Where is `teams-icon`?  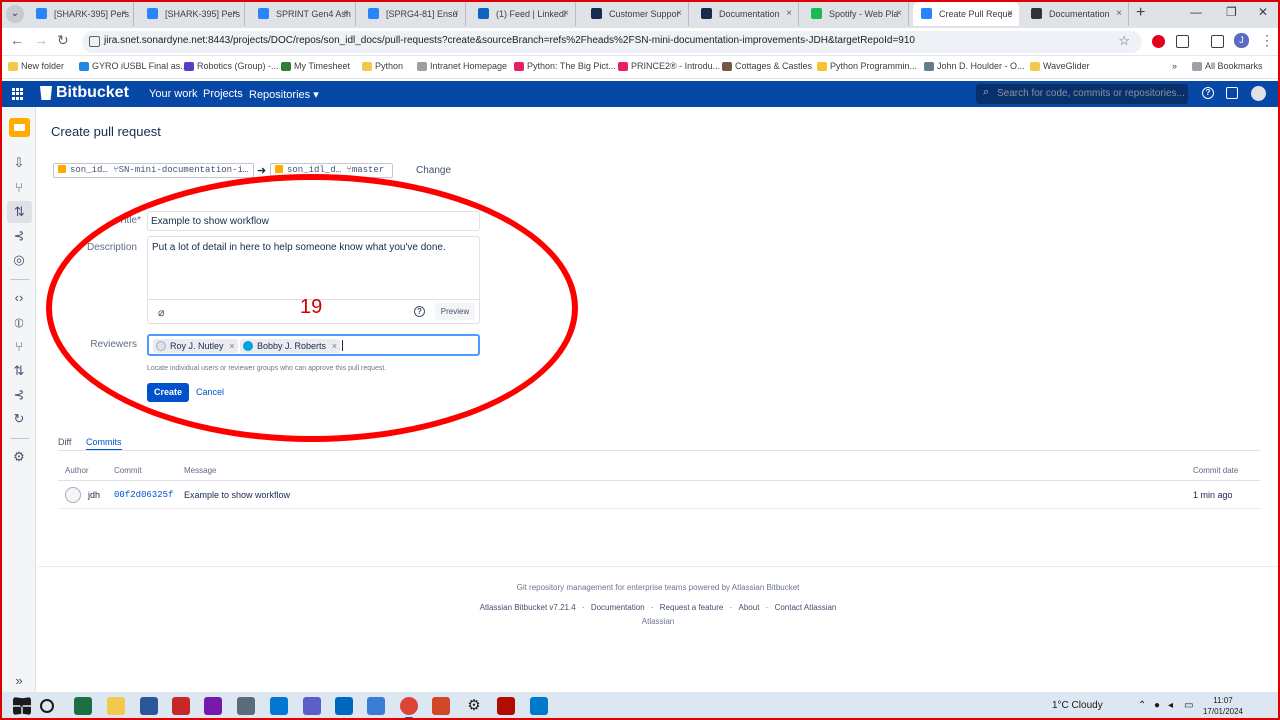 teams-icon is located at coordinates (312, 706).